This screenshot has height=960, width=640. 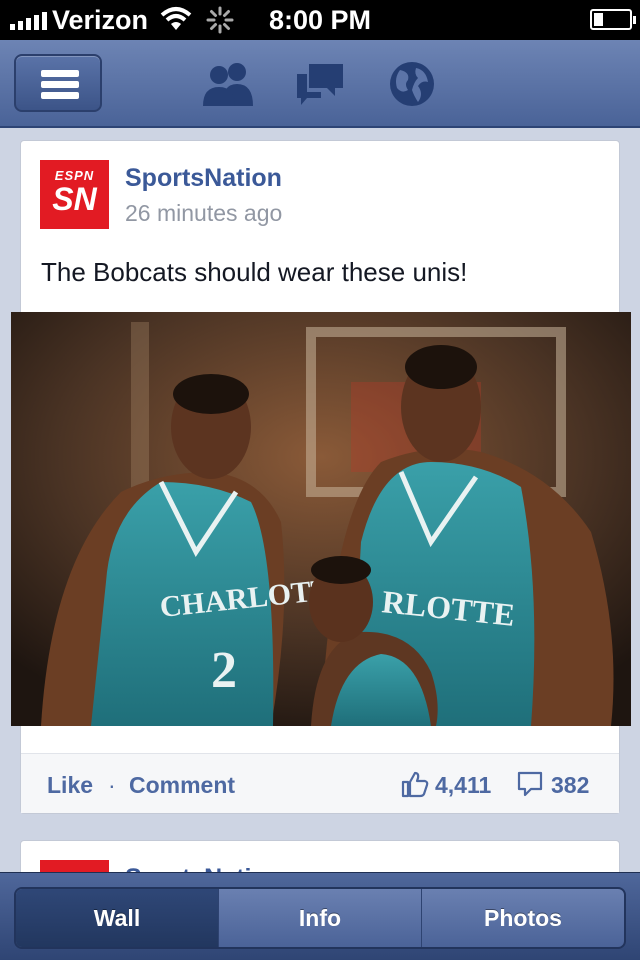 I want to click on menu-button, so click(x=58, y=83).